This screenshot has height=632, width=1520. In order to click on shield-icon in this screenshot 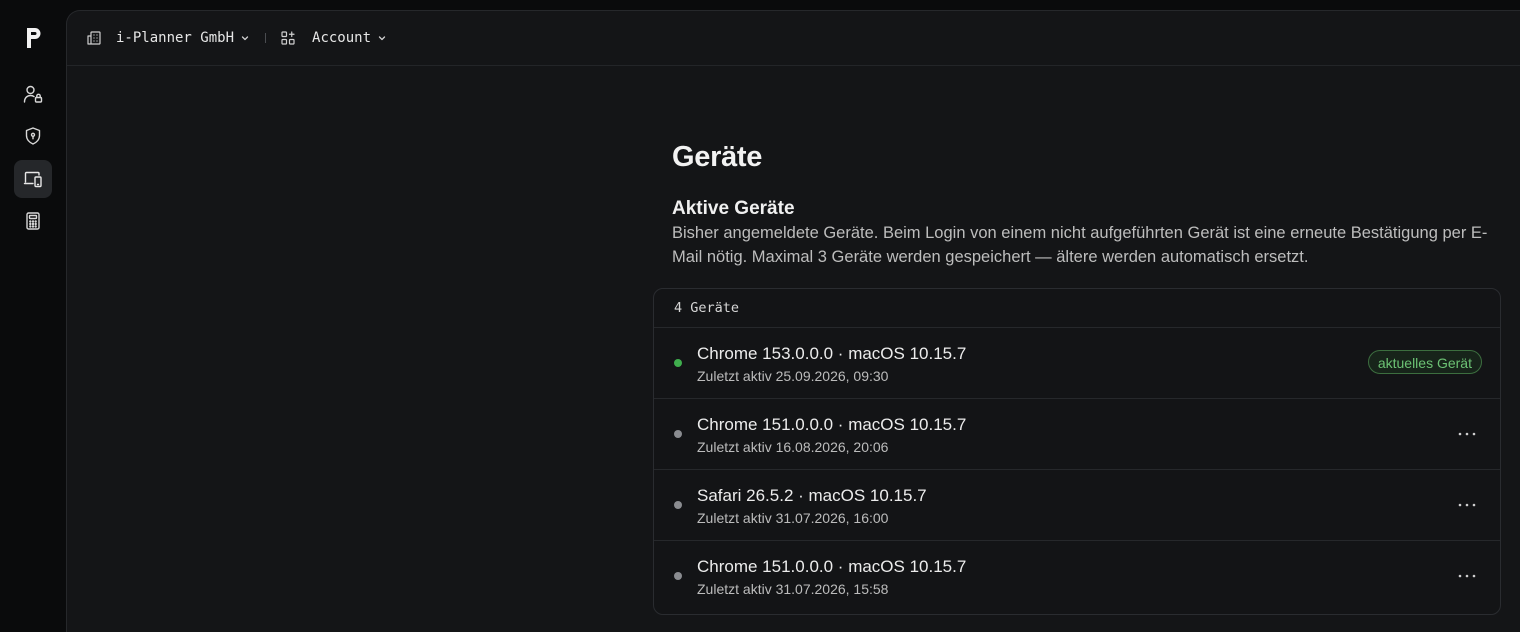, I will do `click(33, 136)`.